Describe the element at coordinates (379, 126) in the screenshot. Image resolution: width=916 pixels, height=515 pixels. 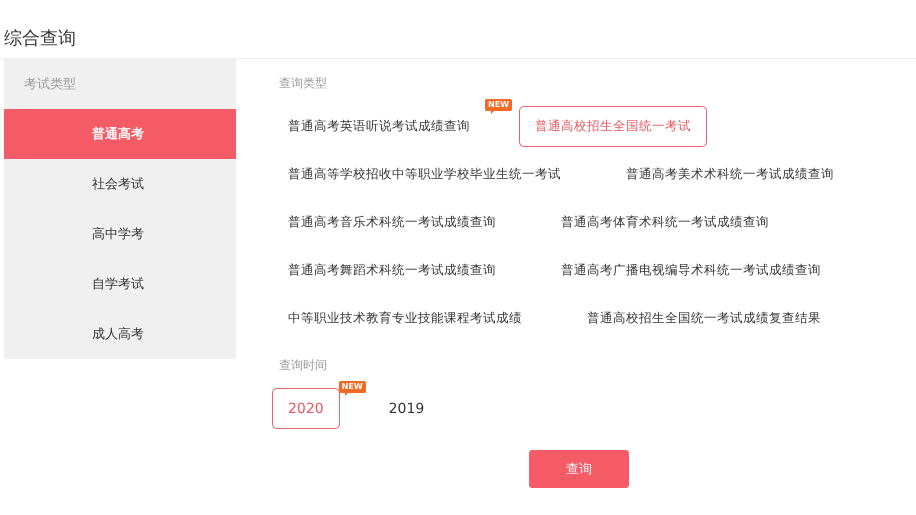
I see `option-button: 普通高考英语听说考试成绩查询` at that location.